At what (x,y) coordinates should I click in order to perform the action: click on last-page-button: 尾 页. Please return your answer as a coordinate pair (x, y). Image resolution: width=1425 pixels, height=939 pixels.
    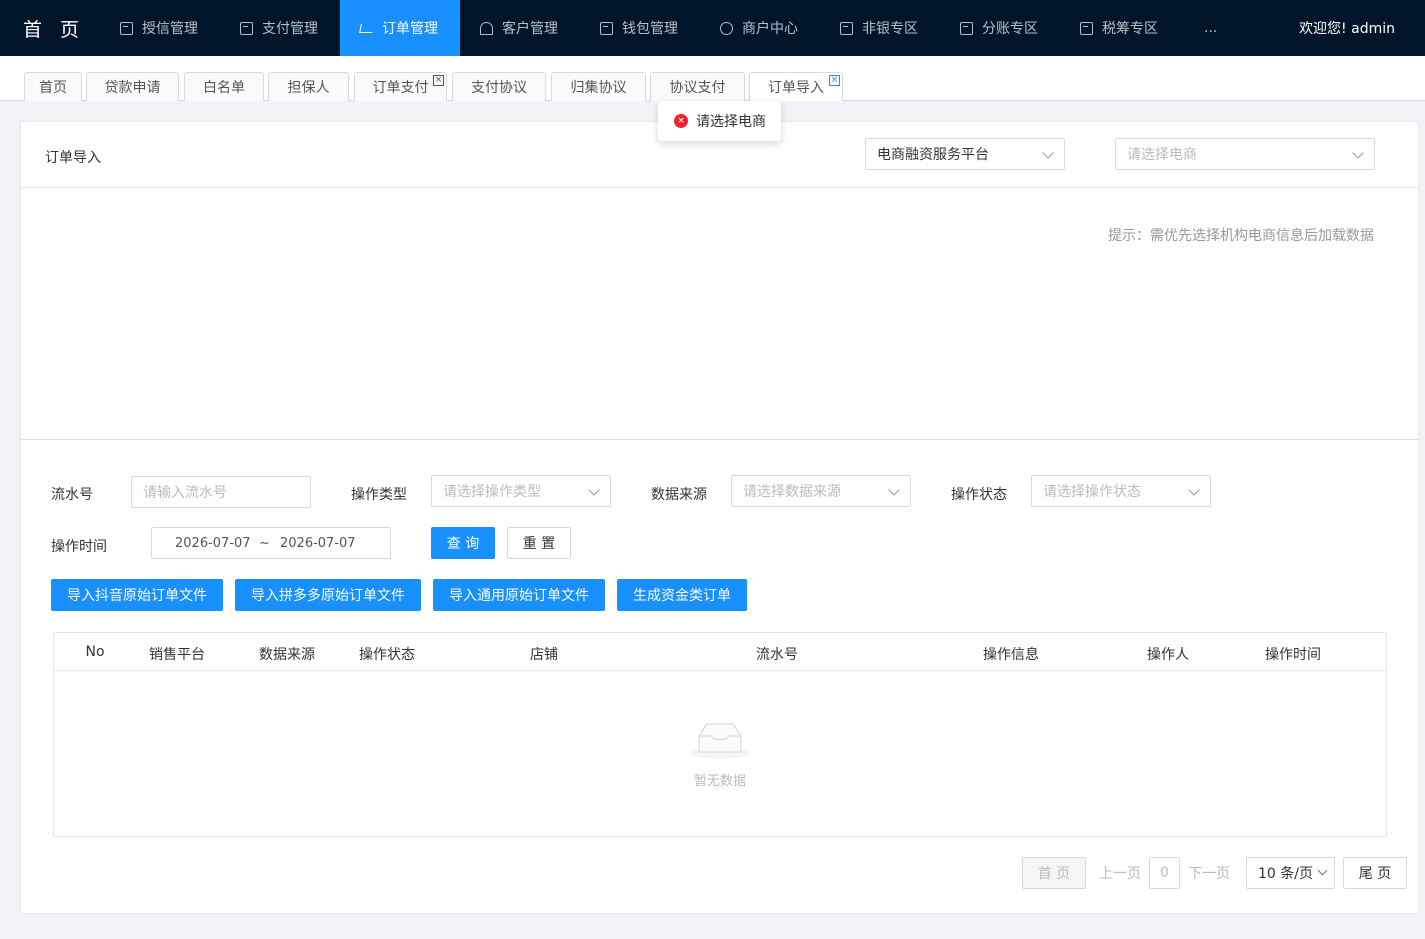
    Looking at the image, I should click on (1375, 873).